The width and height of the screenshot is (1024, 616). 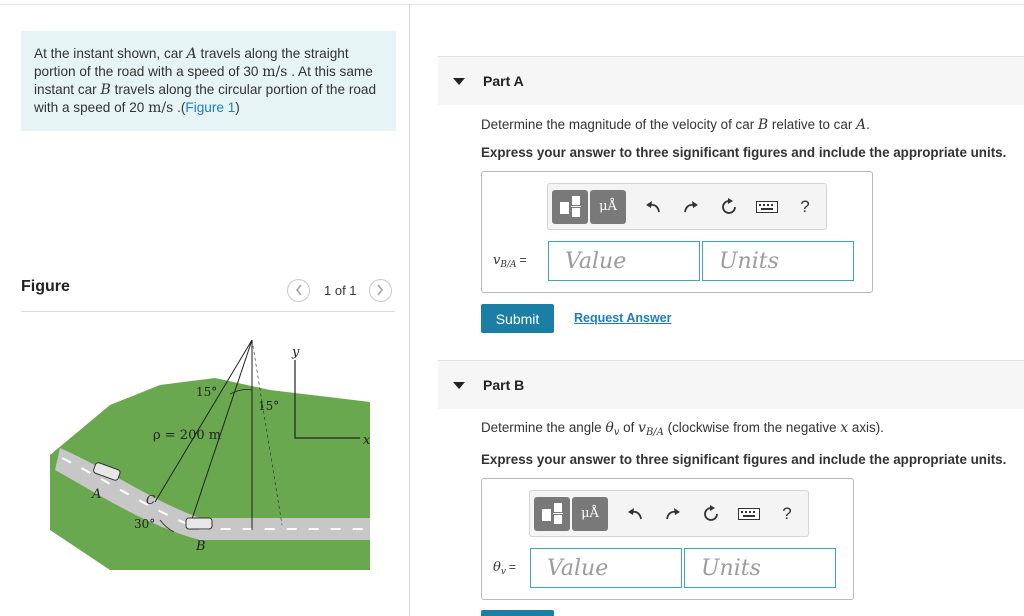 What do you see at coordinates (268, 406) in the screenshot?
I see `angle-label-right: 15°` at bounding box center [268, 406].